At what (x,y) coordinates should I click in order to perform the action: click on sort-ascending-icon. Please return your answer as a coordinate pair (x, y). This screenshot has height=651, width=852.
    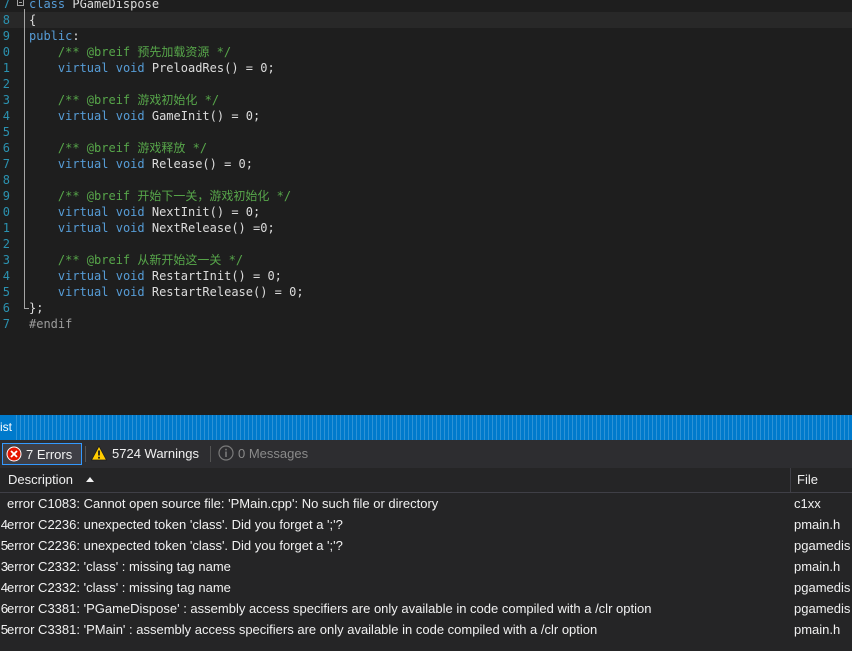
    Looking at the image, I should click on (90, 479).